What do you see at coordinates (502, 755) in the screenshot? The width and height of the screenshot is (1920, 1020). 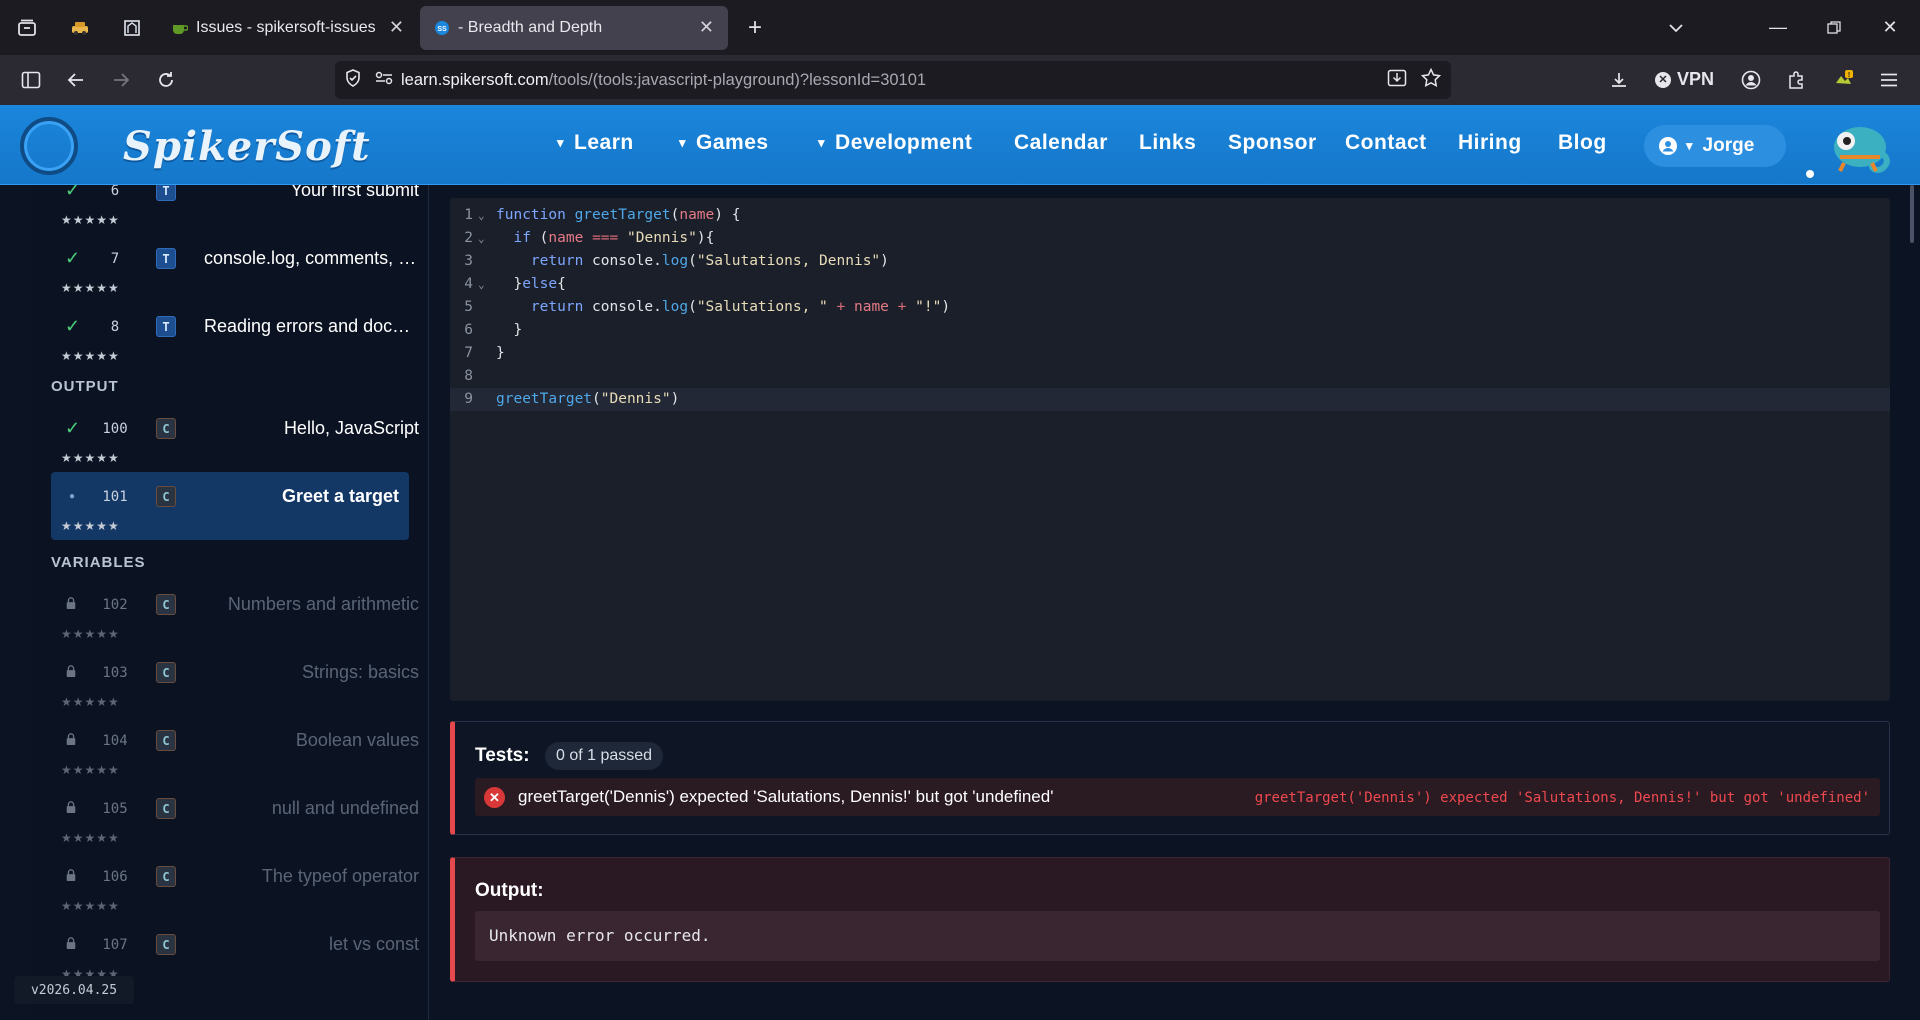 I see `tests-label: Tests:` at bounding box center [502, 755].